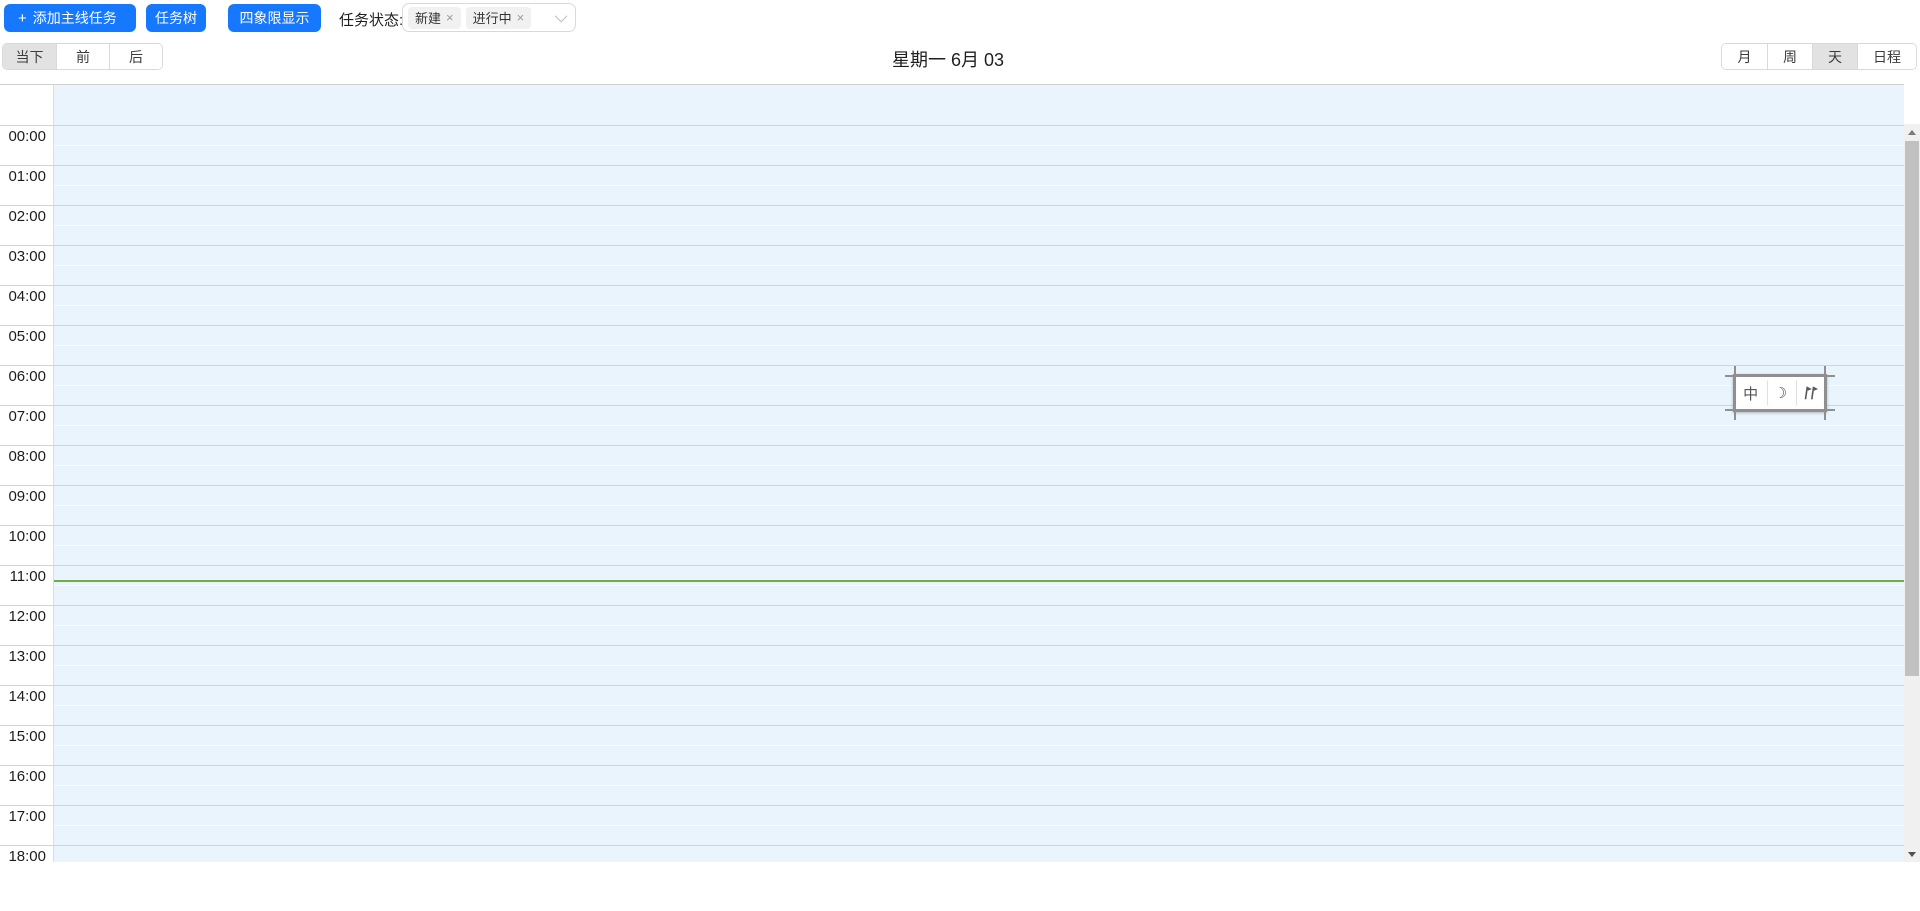 The image size is (1920, 911). What do you see at coordinates (521, 17) in the screenshot?
I see `remove-tag-inprogress-icon: ×` at bounding box center [521, 17].